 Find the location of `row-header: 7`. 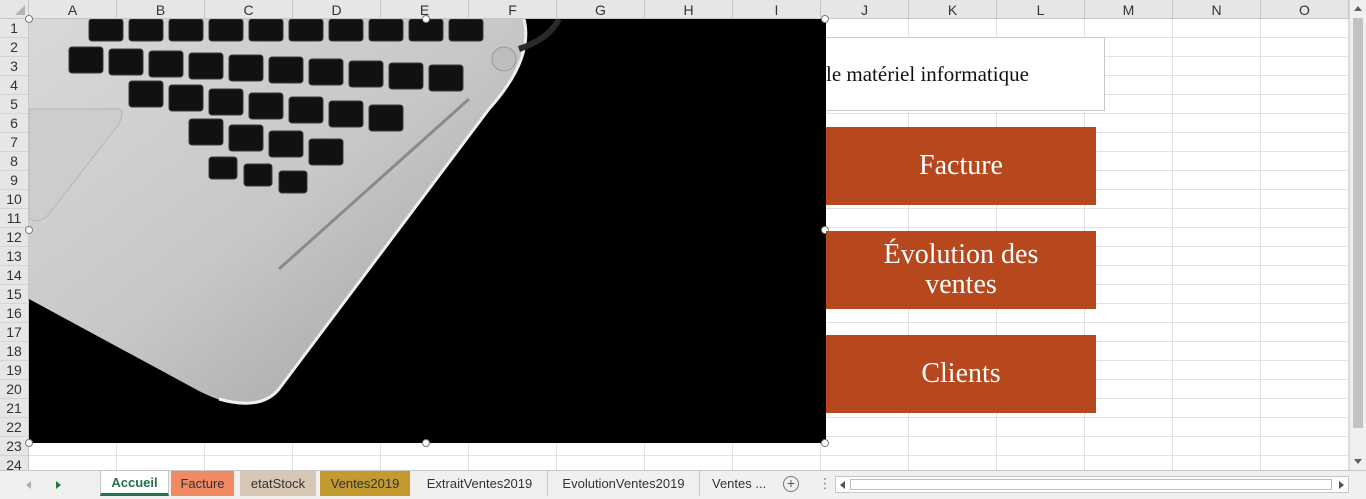

row-header: 7 is located at coordinates (14, 142).